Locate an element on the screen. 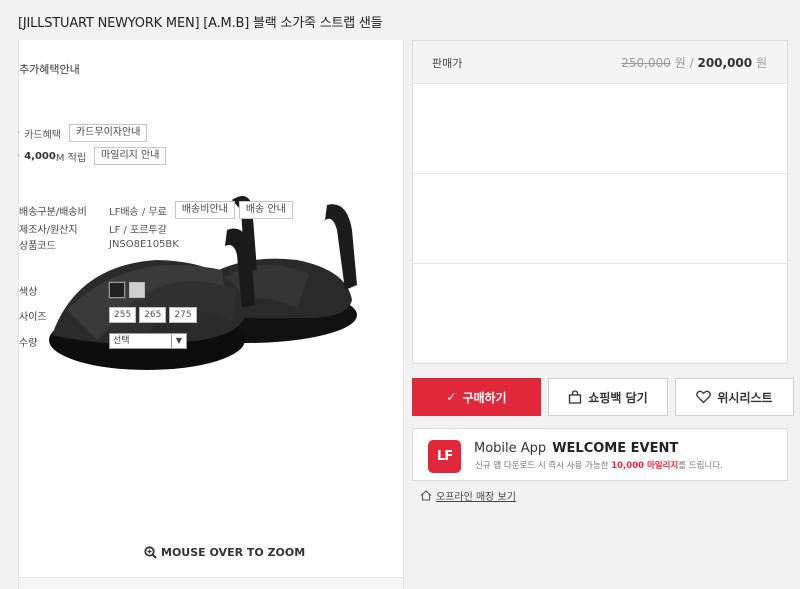 The image size is (800, 589). chevron-down-icon: ▼ is located at coordinates (178, 341).